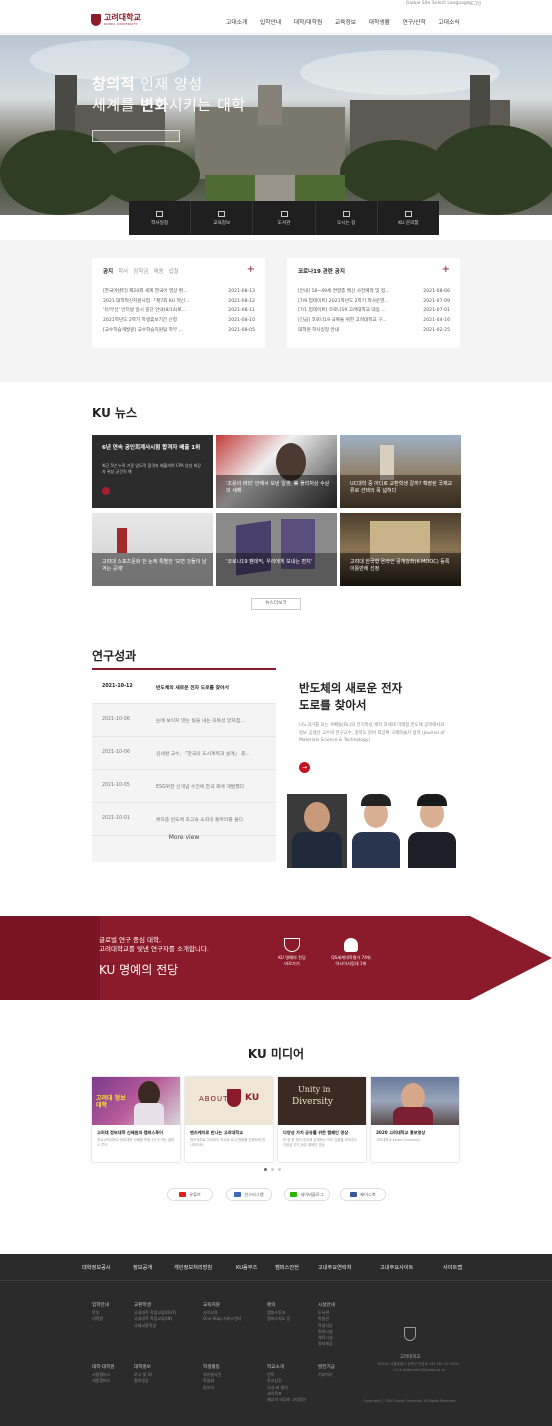 The image size is (552, 1426). I want to click on footer-link: 대학정보공시, so click(96, 1267).